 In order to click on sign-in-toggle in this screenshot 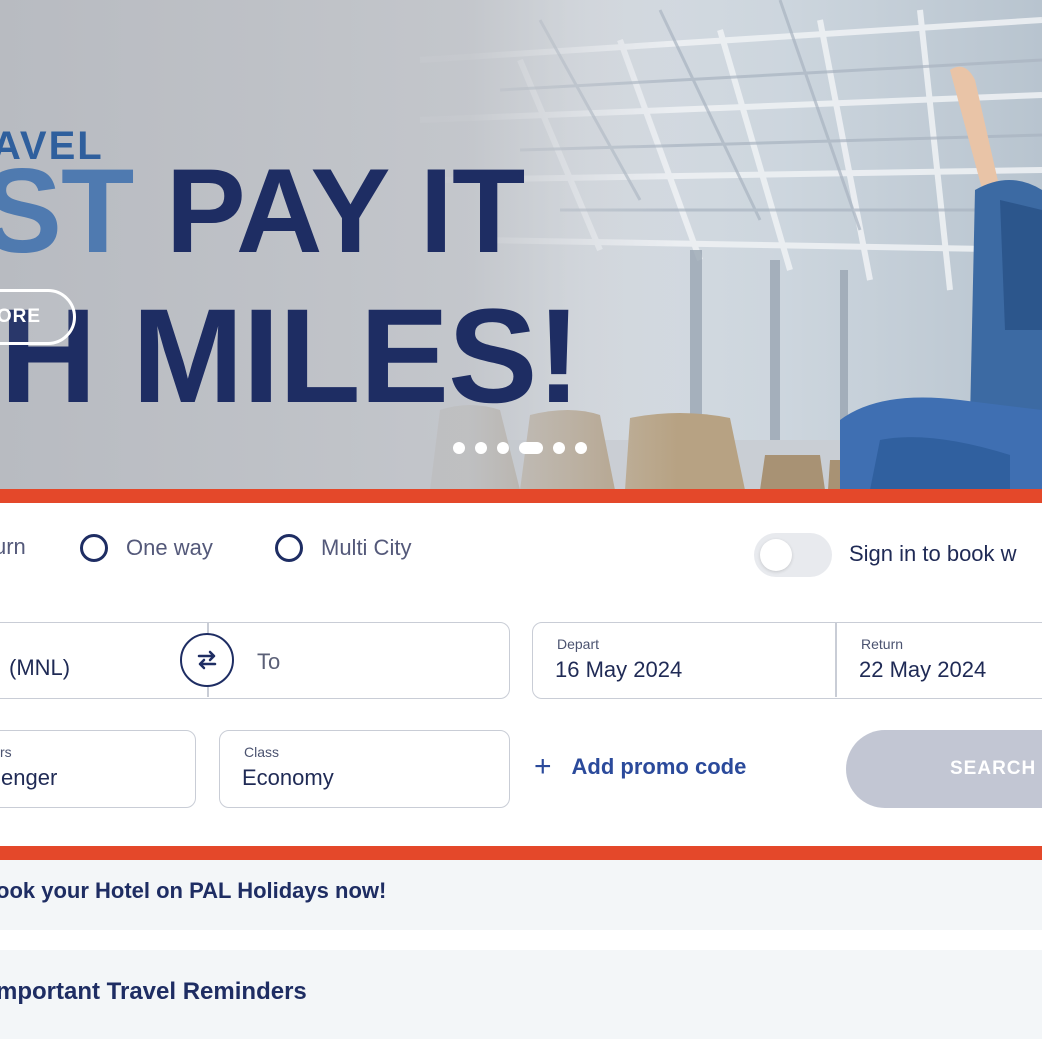, I will do `click(793, 555)`.